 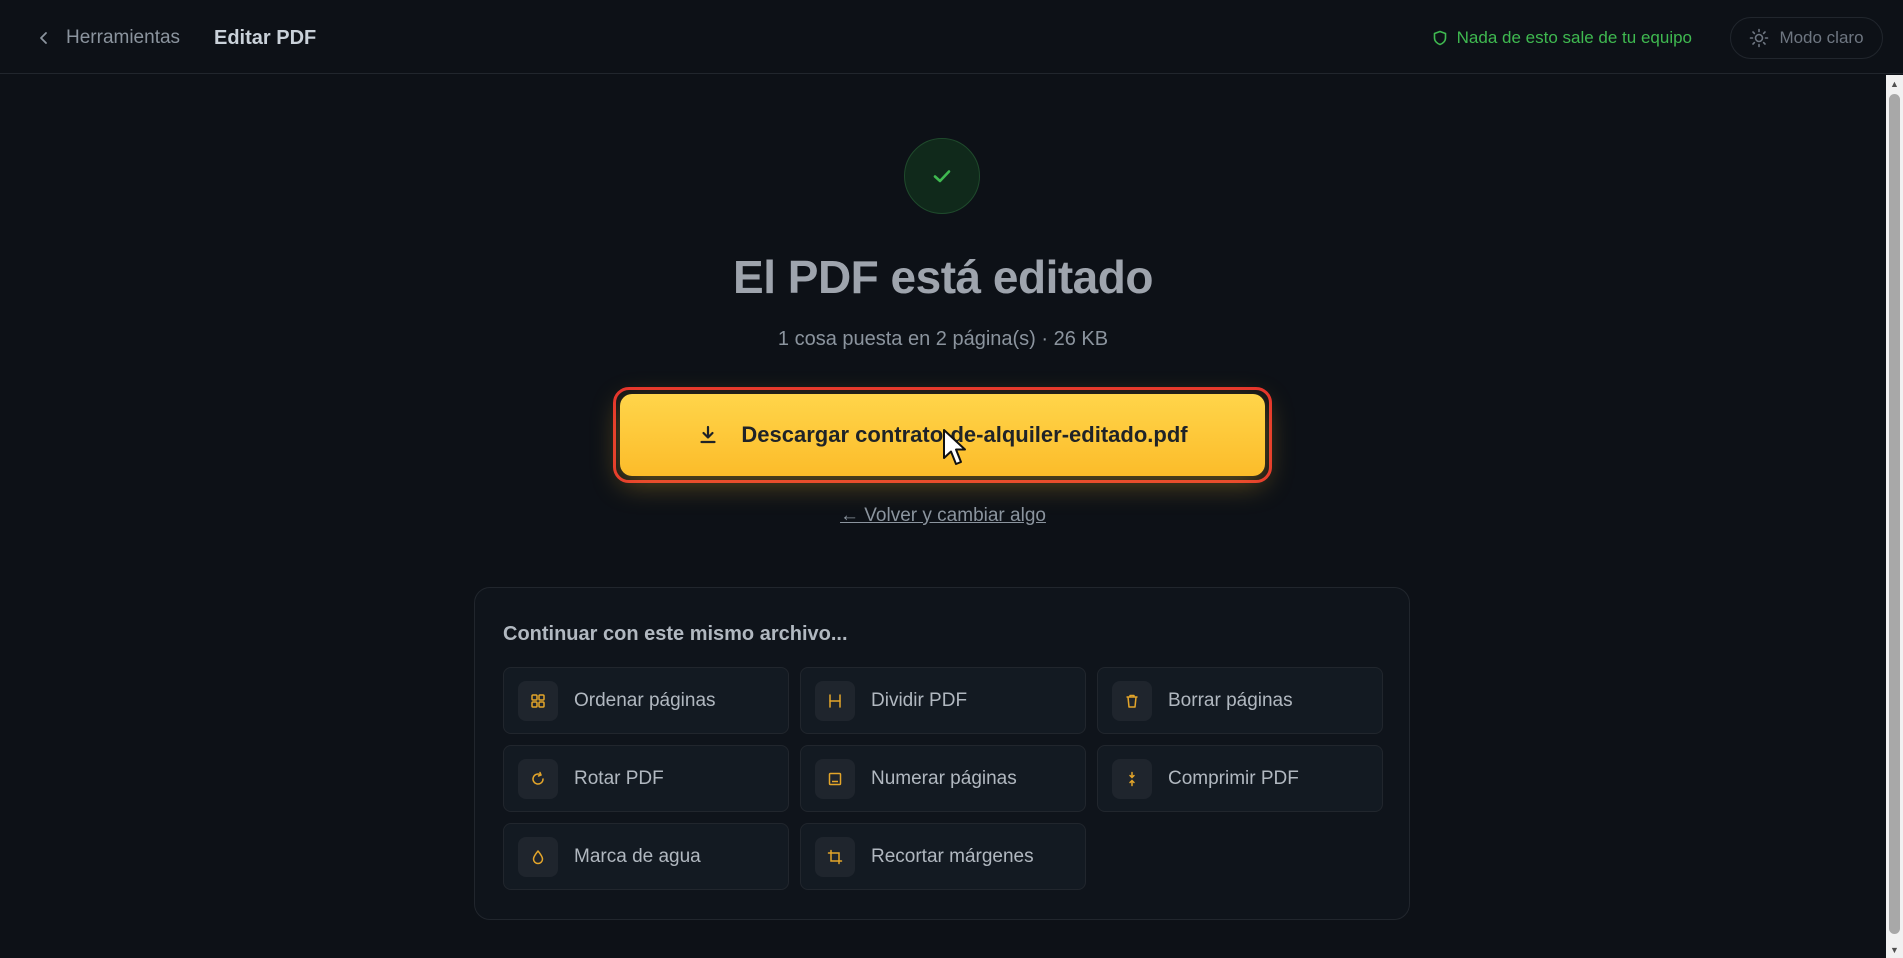 I want to click on tool-rotar-pdf: Rotar PDF, so click(x=646, y=778).